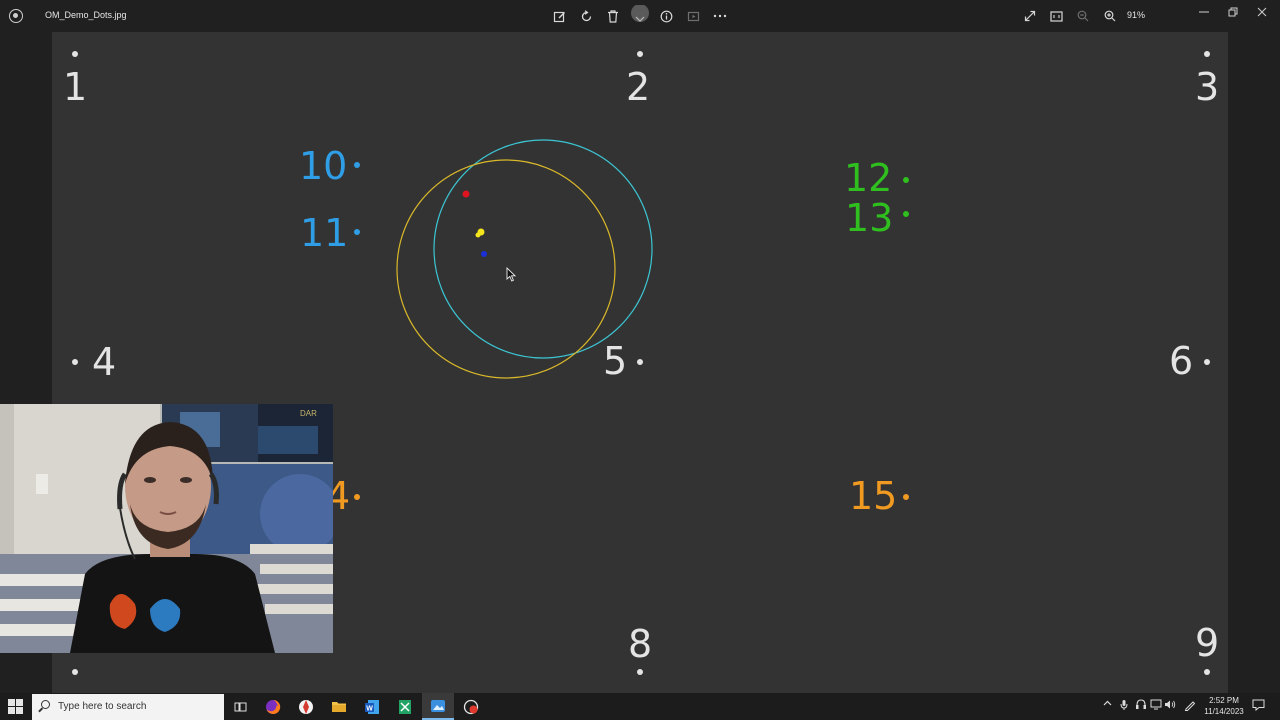  Describe the element at coordinates (1156, 706) in the screenshot. I see `network-icon` at that location.